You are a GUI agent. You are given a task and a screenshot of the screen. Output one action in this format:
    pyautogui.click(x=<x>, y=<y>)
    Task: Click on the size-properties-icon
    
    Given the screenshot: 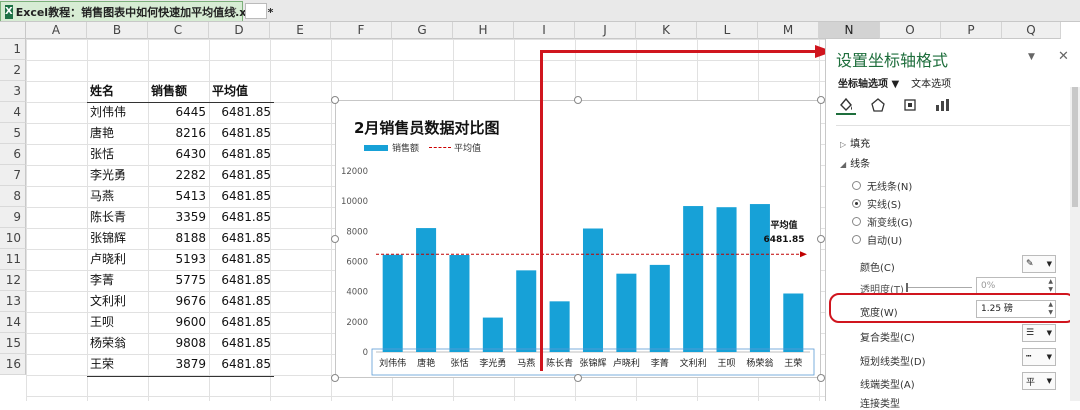 What is the action you would take?
    pyautogui.click(x=910, y=105)
    